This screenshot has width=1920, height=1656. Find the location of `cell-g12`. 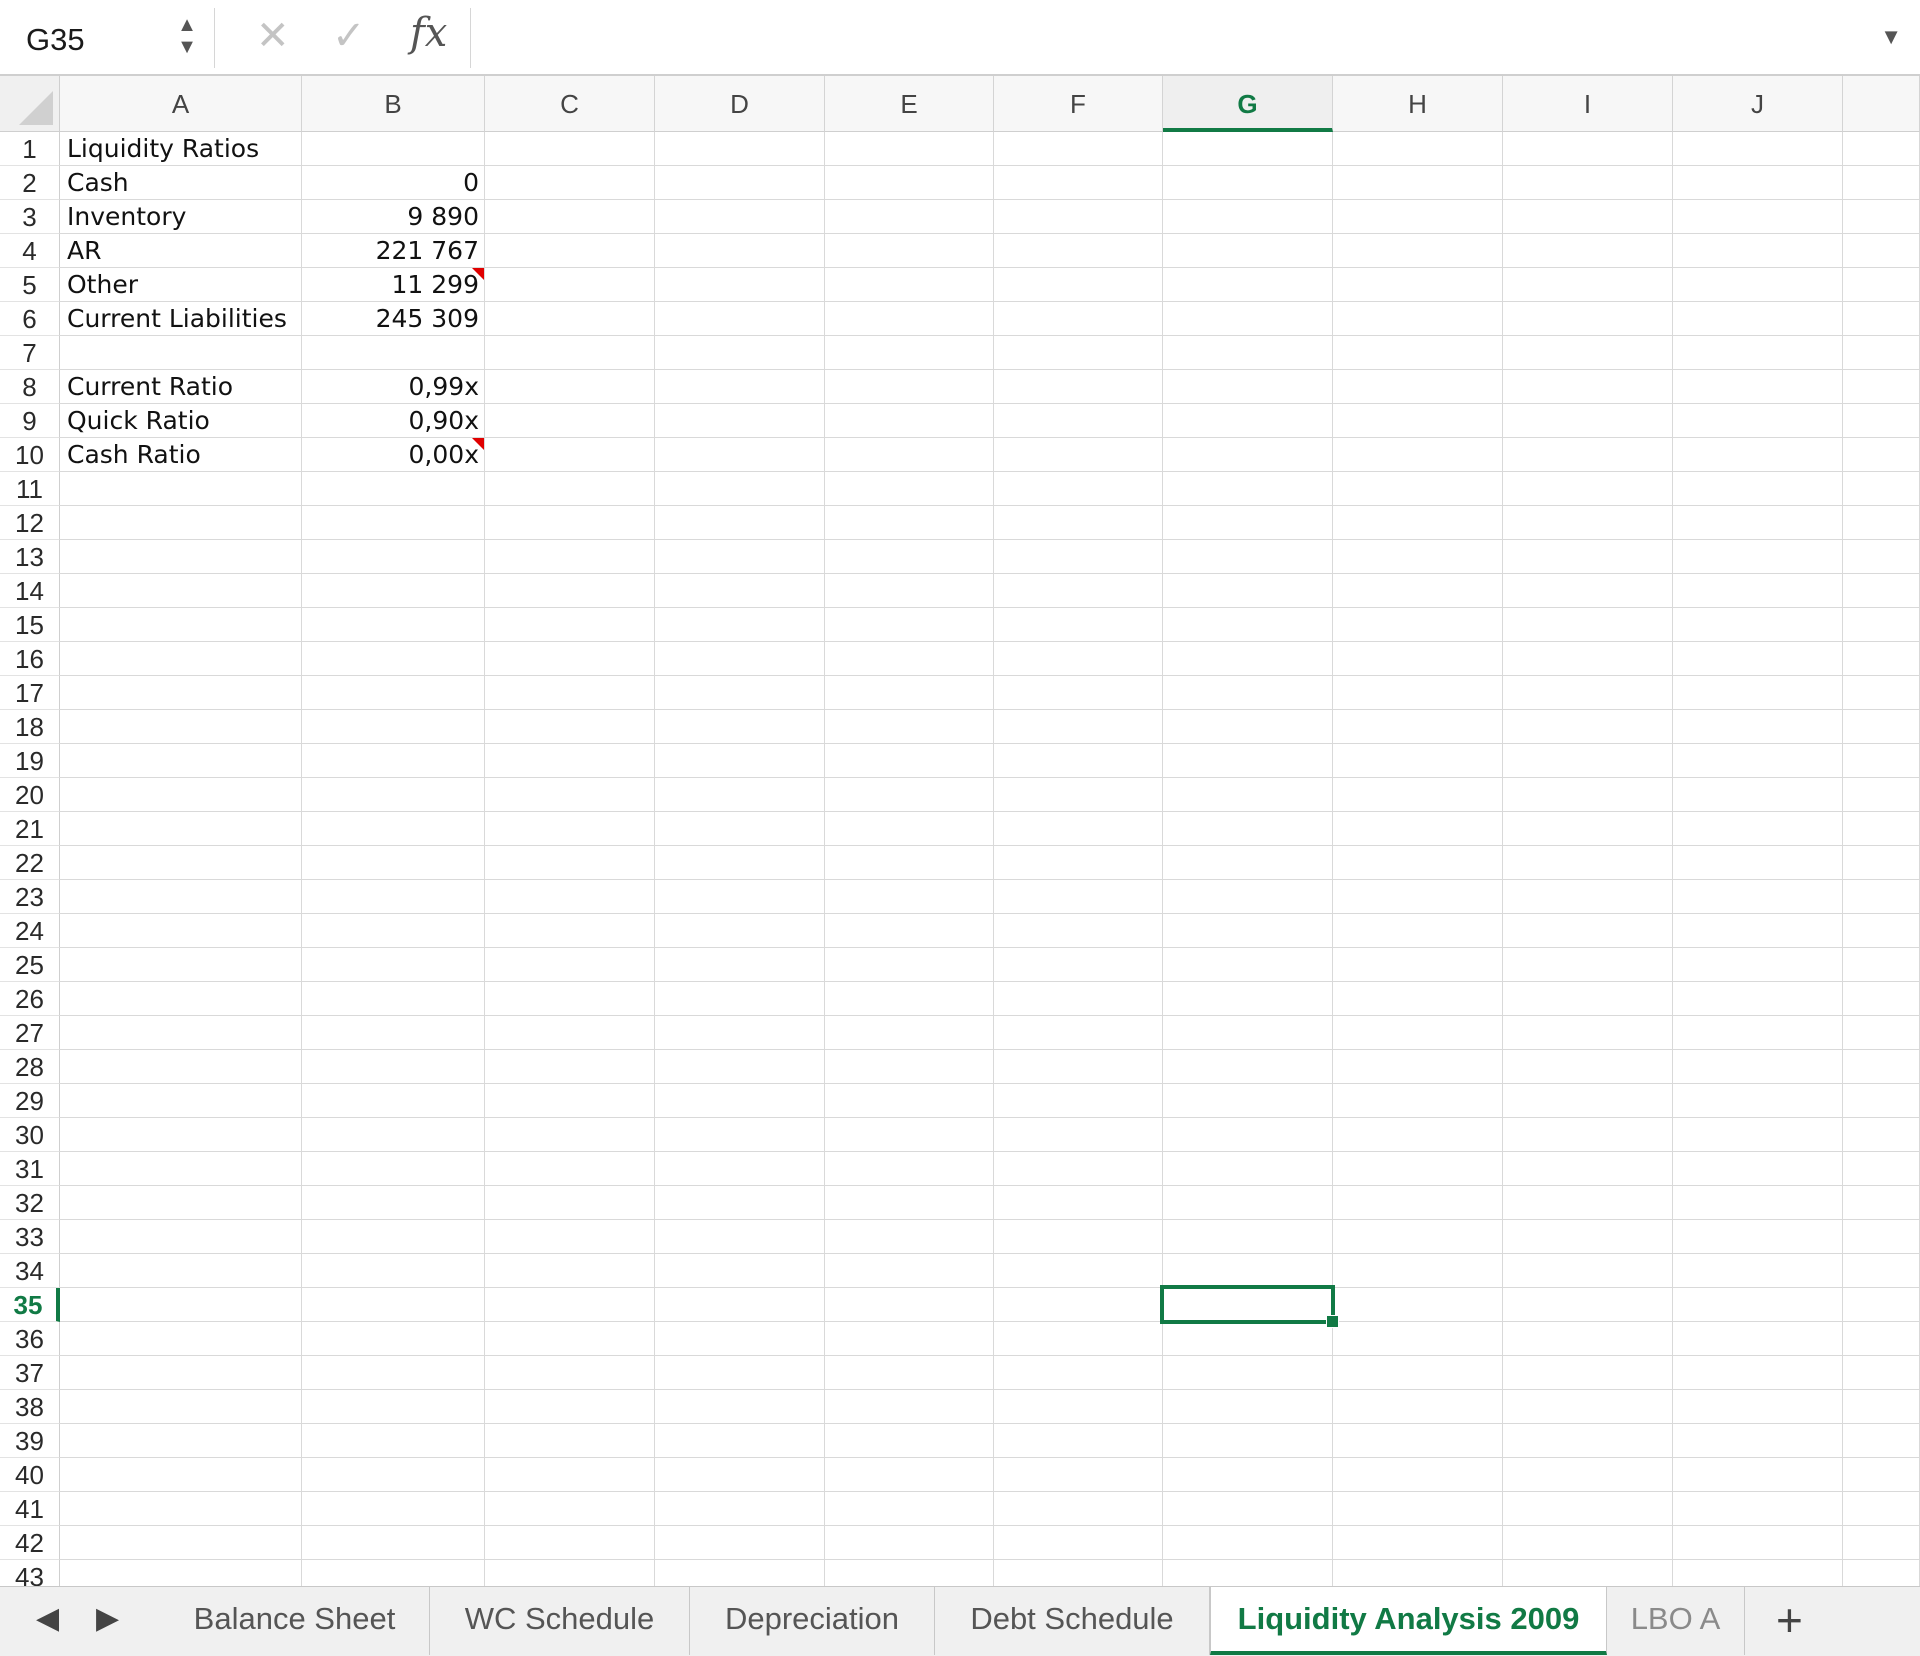

cell-g12 is located at coordinates (1248, 523).